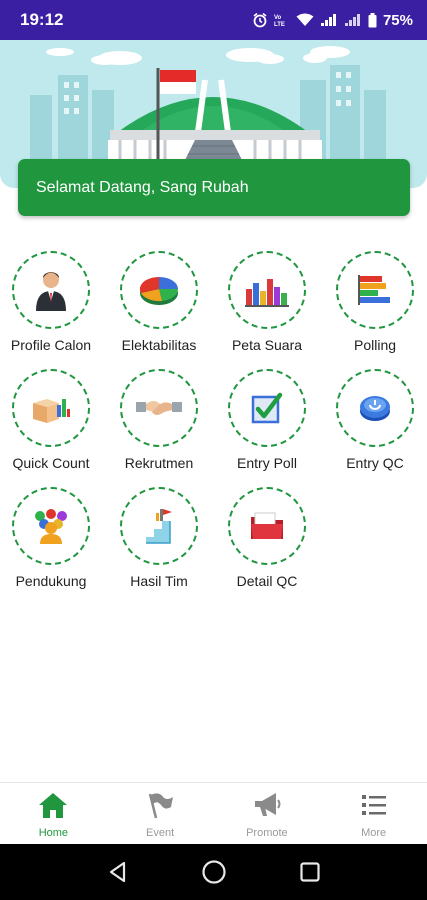  I want to click on menu-hasil-tim: Hasil Tim, so click(159, 542).